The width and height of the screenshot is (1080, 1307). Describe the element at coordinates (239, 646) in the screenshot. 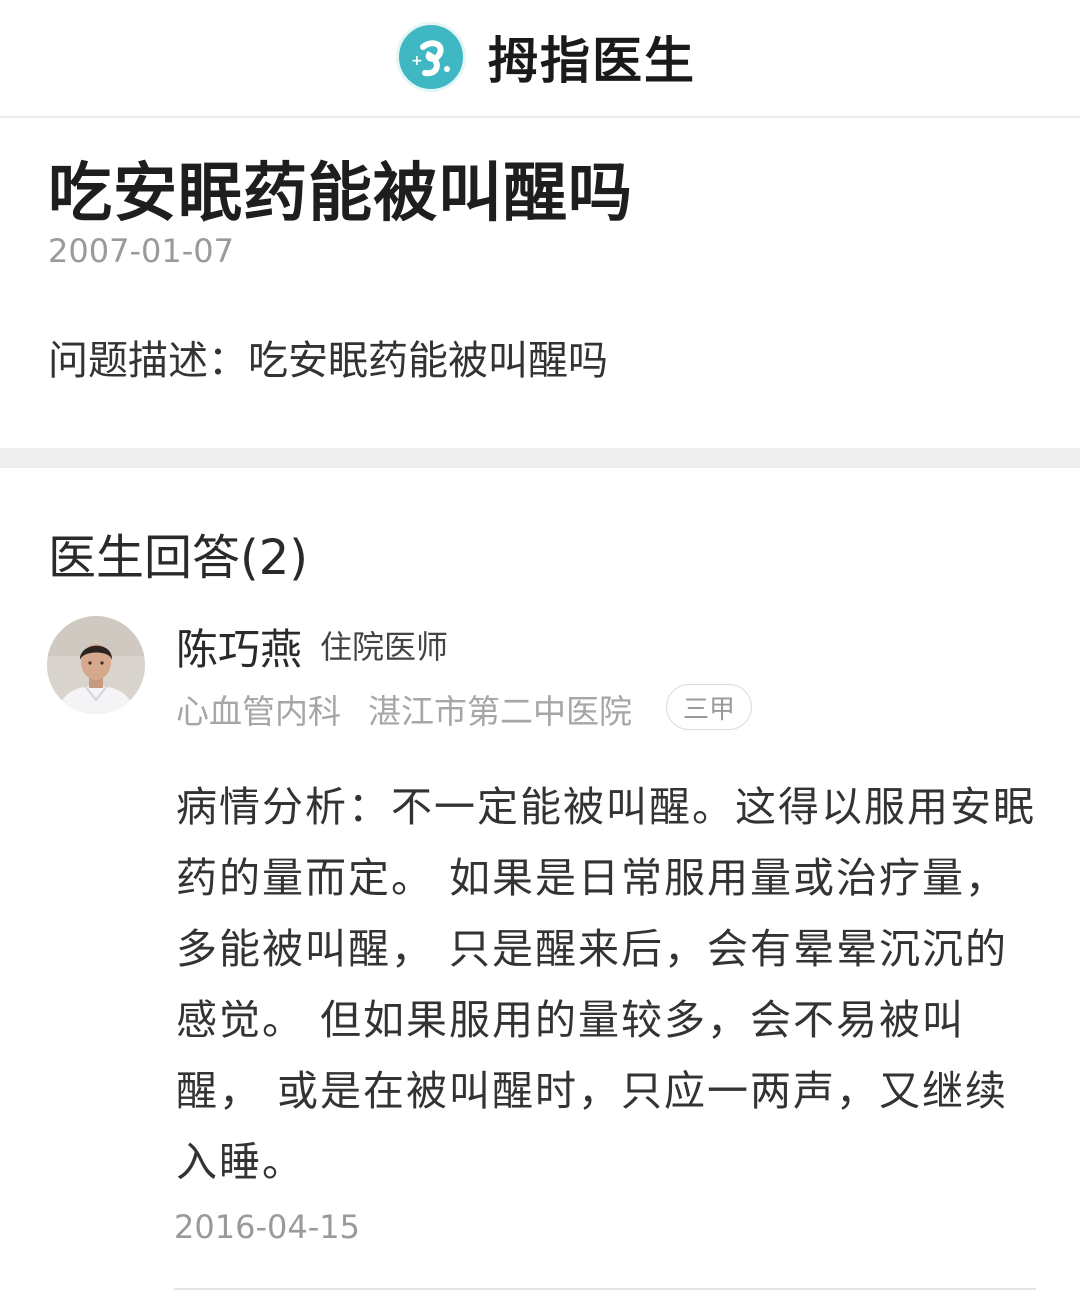

I see `doctor-name: 陈巧燕` at that location.